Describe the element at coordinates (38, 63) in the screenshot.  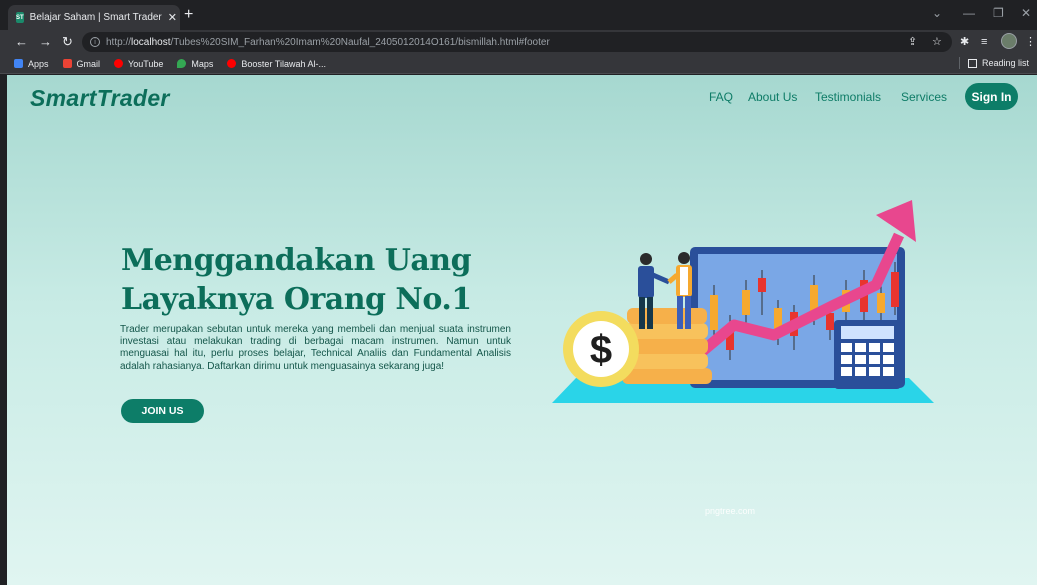
I see `bookmark-label: Apps` at that location.